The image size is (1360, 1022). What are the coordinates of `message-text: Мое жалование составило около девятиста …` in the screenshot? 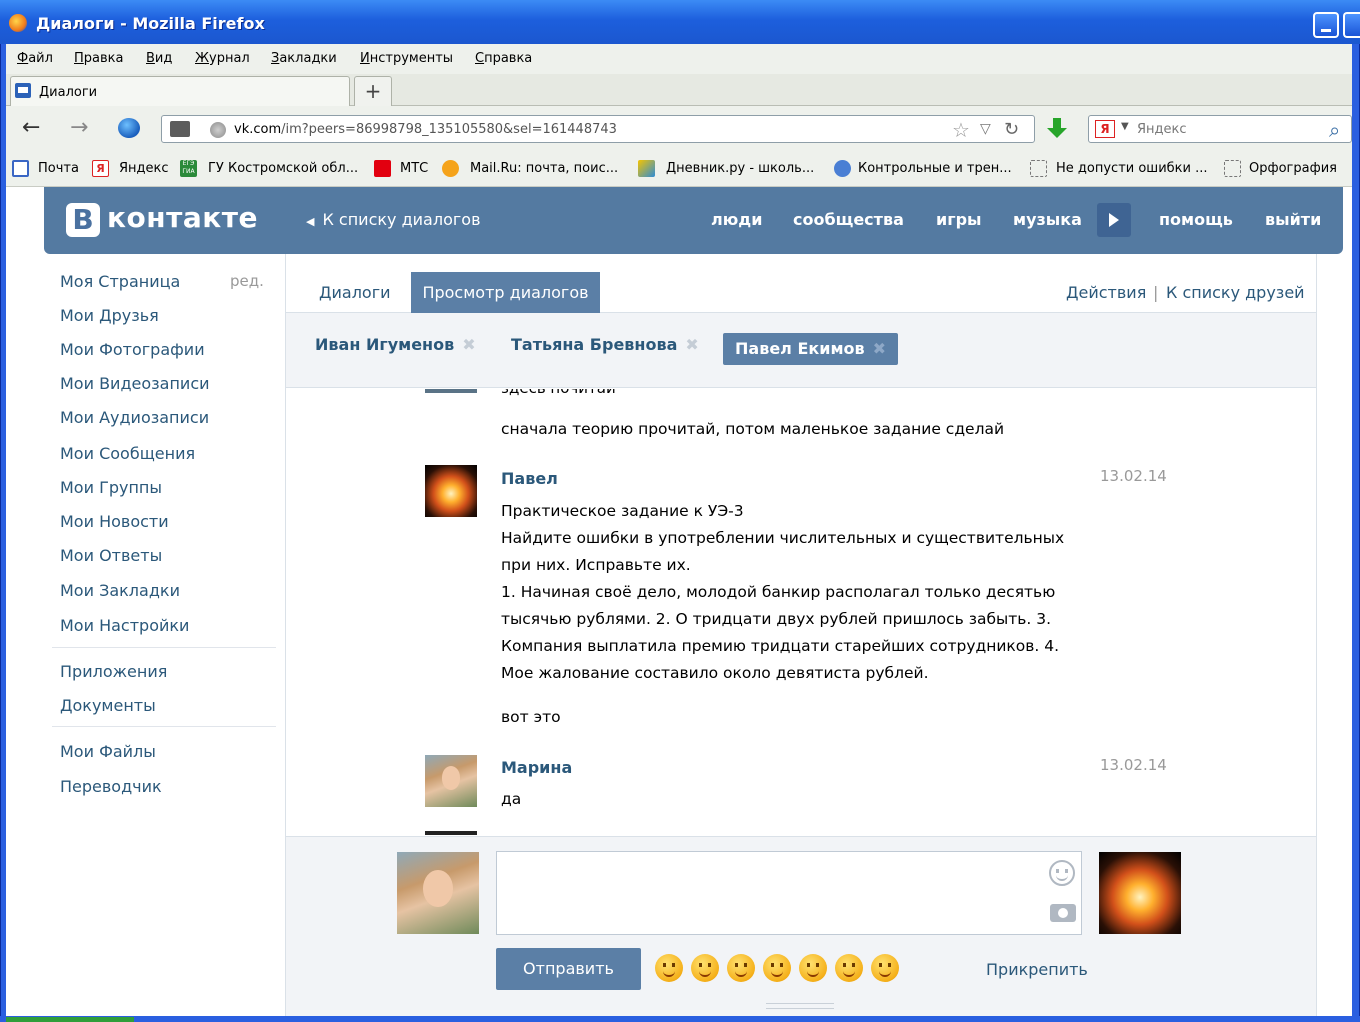 It's located at (715, 673).